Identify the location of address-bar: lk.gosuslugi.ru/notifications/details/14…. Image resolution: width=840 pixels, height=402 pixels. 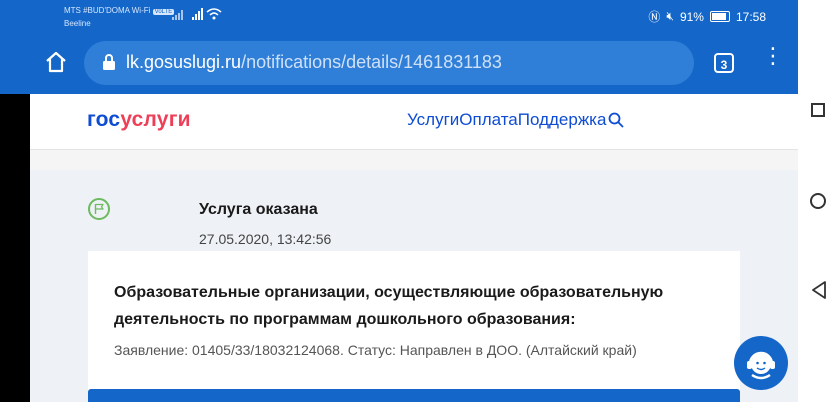
(389, 63).